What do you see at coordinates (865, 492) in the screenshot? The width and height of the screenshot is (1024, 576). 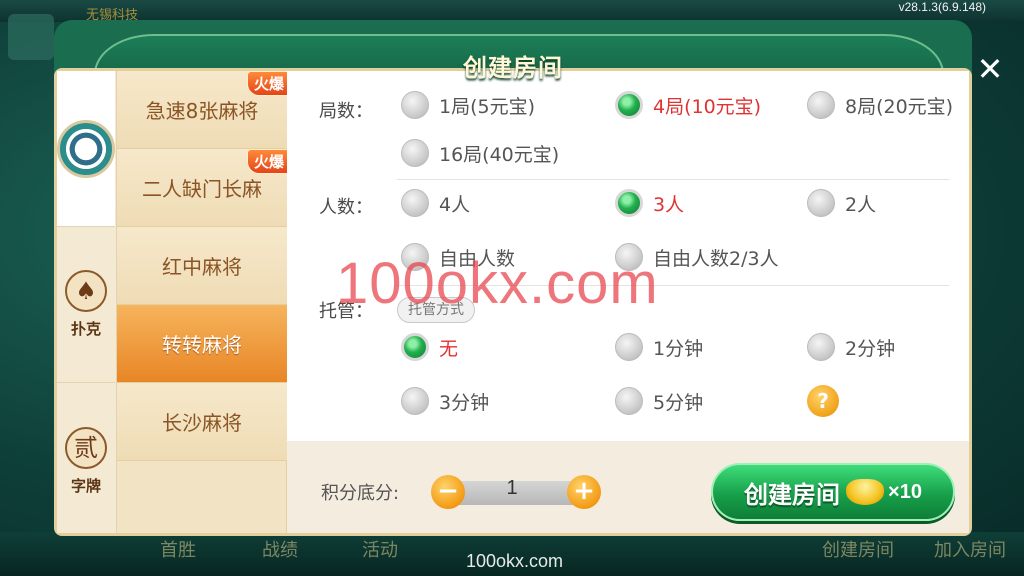 I see `gold-ingot-icon` at bounding box center [865, 492].